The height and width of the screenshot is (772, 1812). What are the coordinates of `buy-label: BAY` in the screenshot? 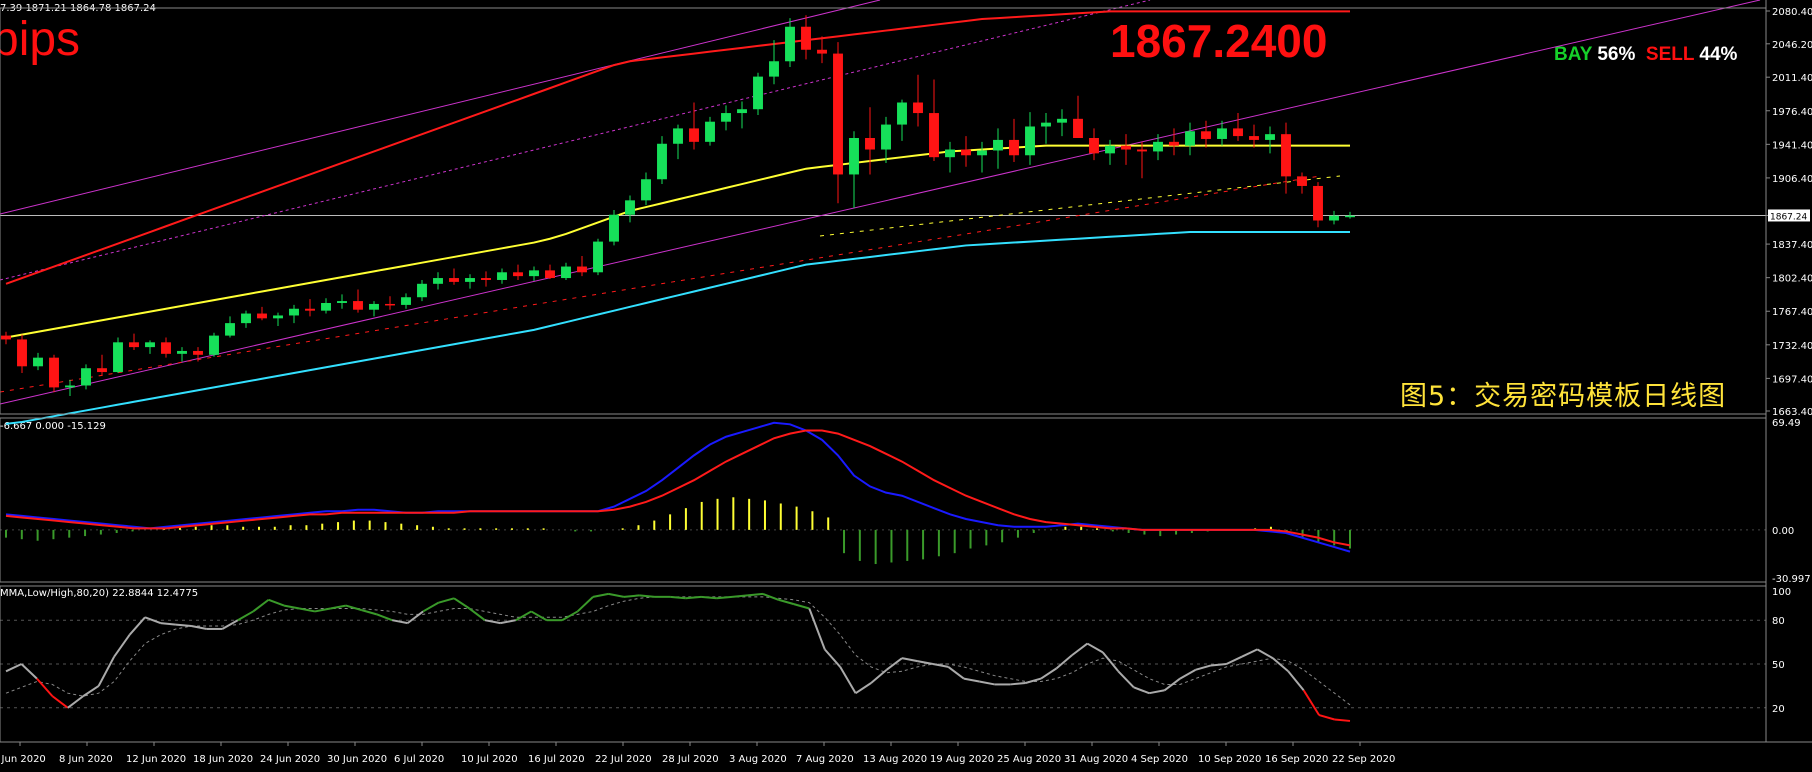 It's located at (1573, 54).